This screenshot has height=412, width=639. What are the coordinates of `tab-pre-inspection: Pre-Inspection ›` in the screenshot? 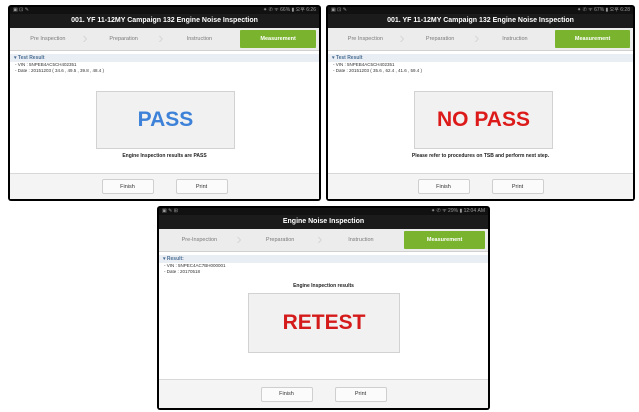 It's located at (200, 240).